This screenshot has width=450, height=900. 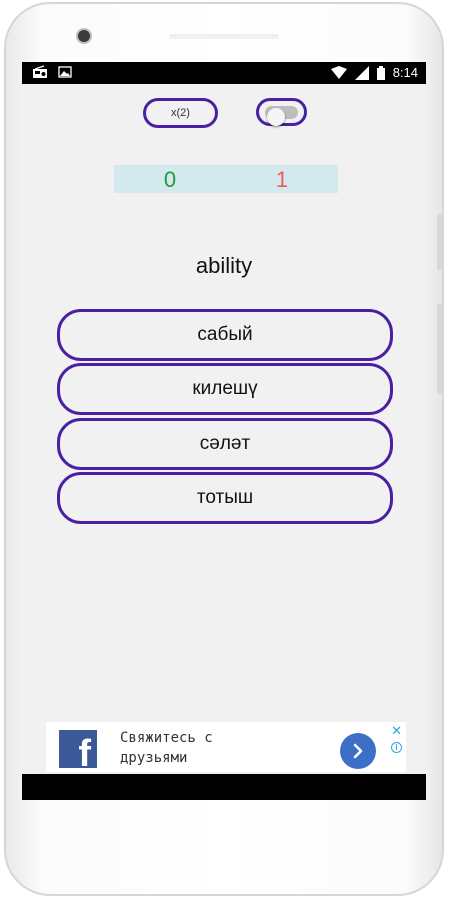 I want to click on ad-text: Свяжитесь с друзьями, so click(x=235, y=748).